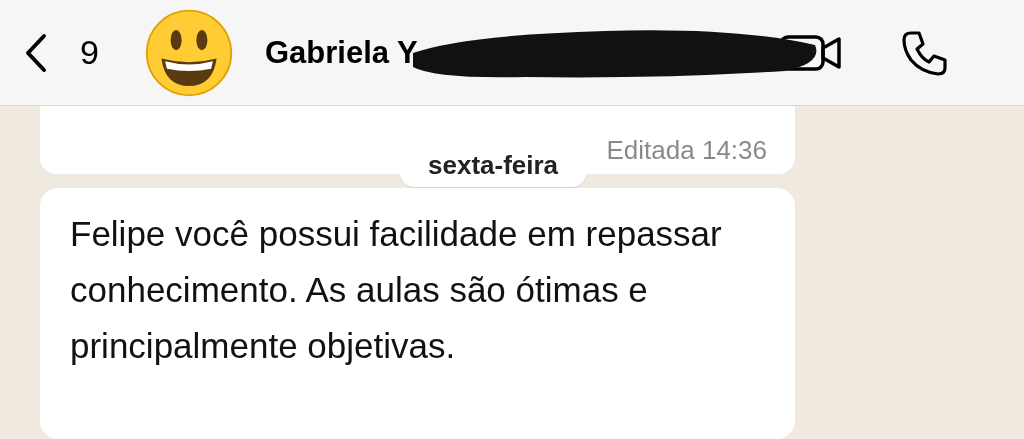  I want to click on date-separator: sexta-feira, so click(493, 165).